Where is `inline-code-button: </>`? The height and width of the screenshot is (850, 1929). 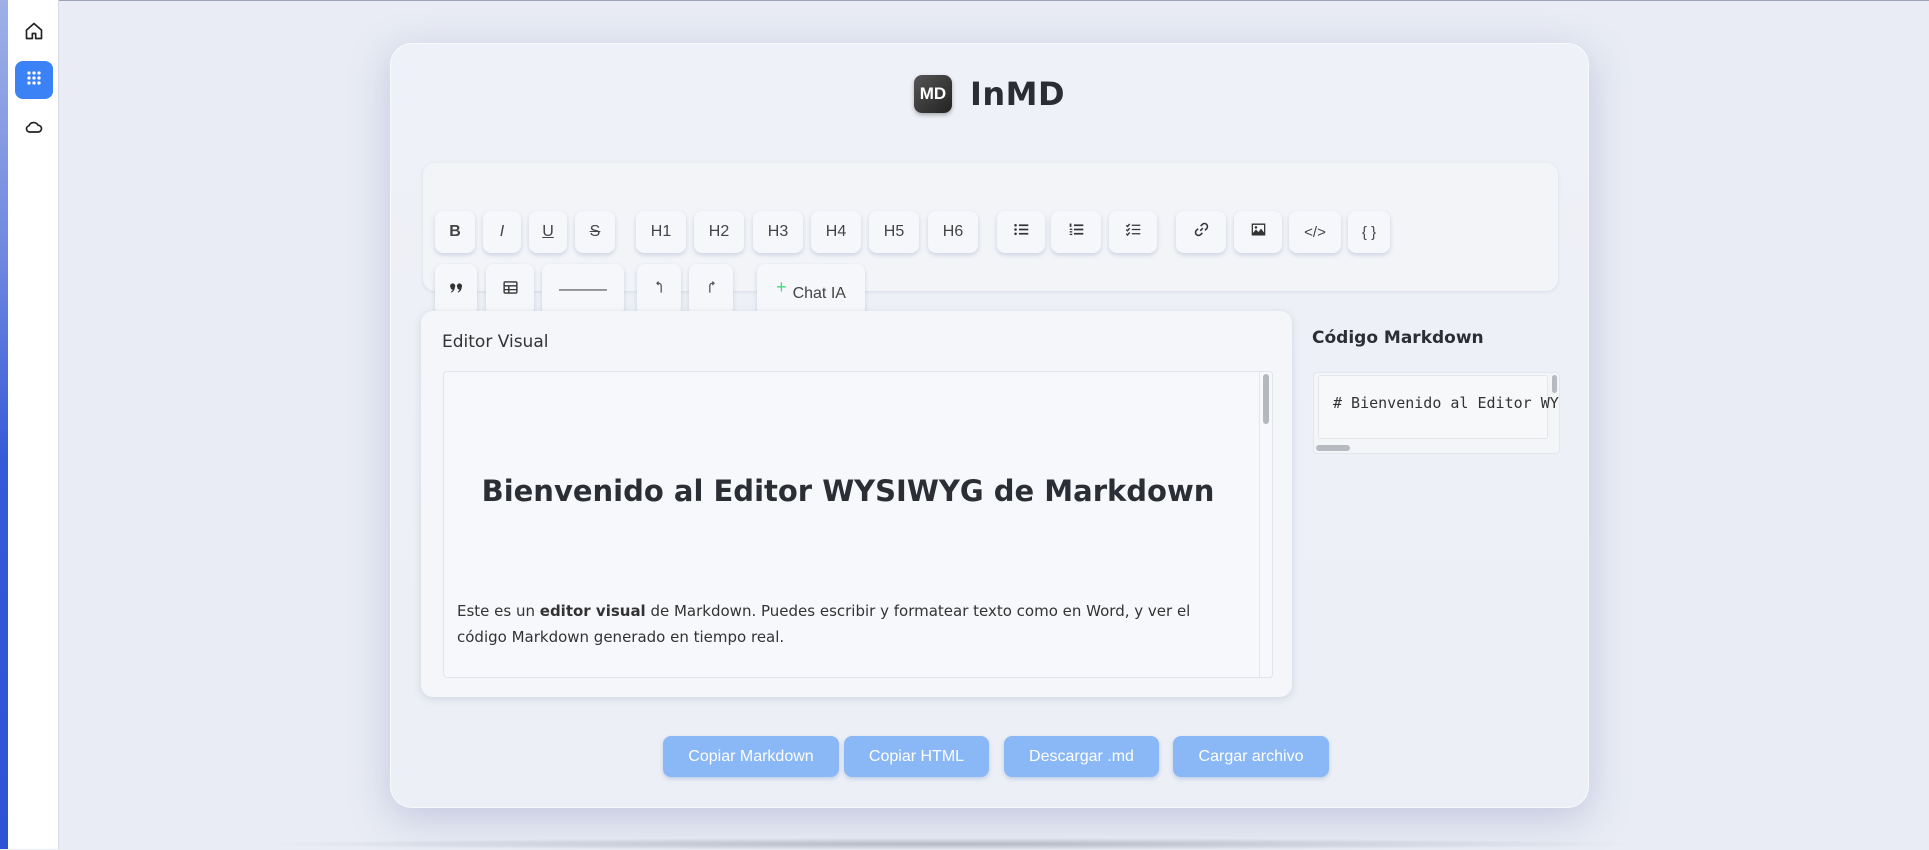
inline-code-button: </> is located at coordinates (1315, 232).